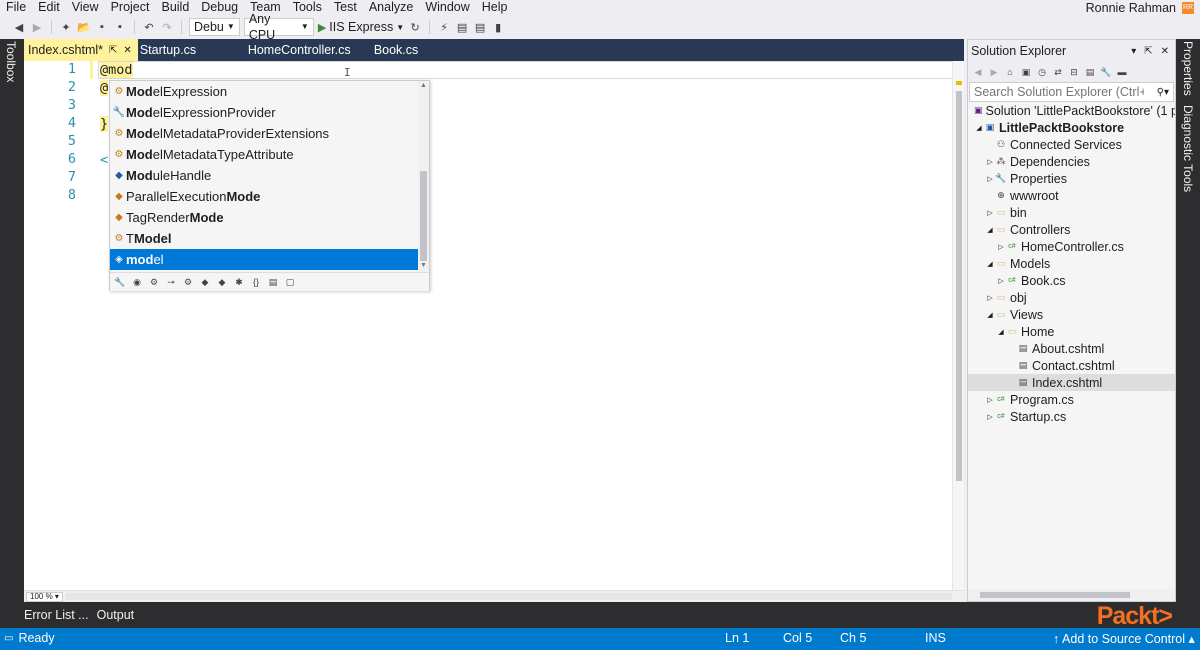 The height and width of the screenshot is (650, 1200). I want to click on switch-views-icon: ▣, so click(1026, 72).